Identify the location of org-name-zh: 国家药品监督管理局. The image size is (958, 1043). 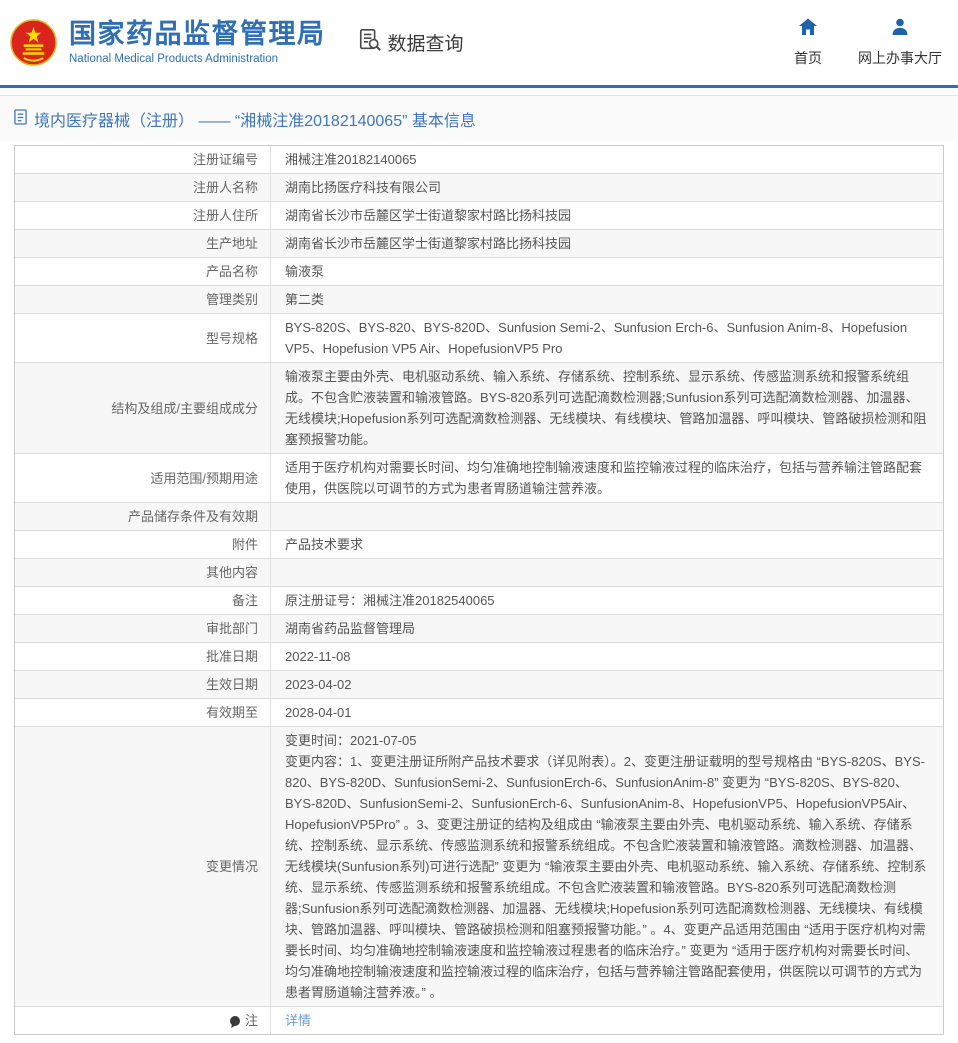
(197, 33).